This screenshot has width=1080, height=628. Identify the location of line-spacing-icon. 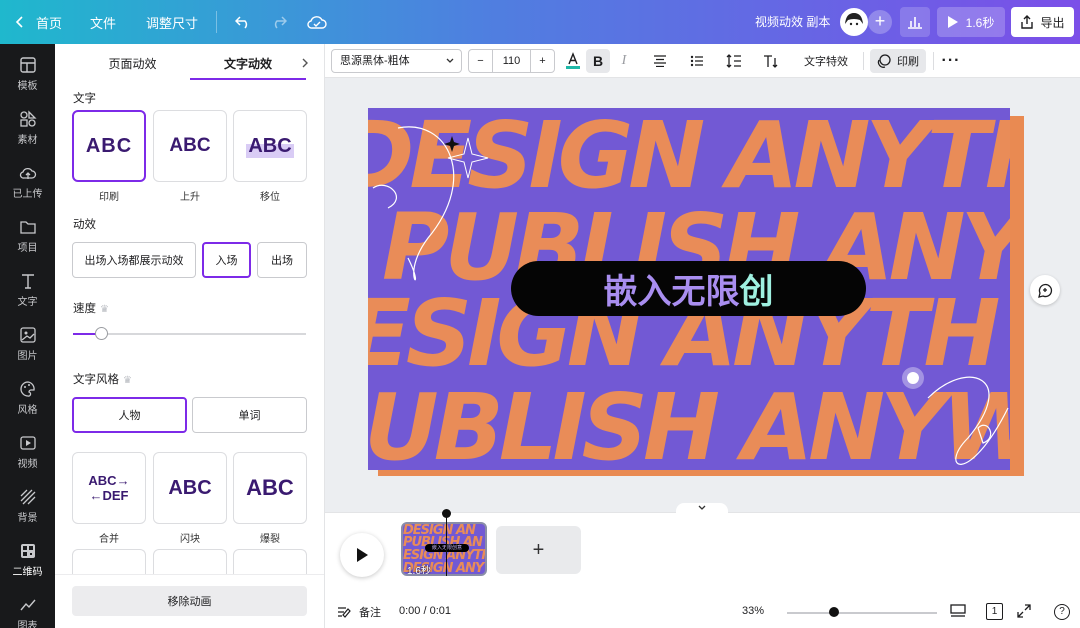
(733, 61).